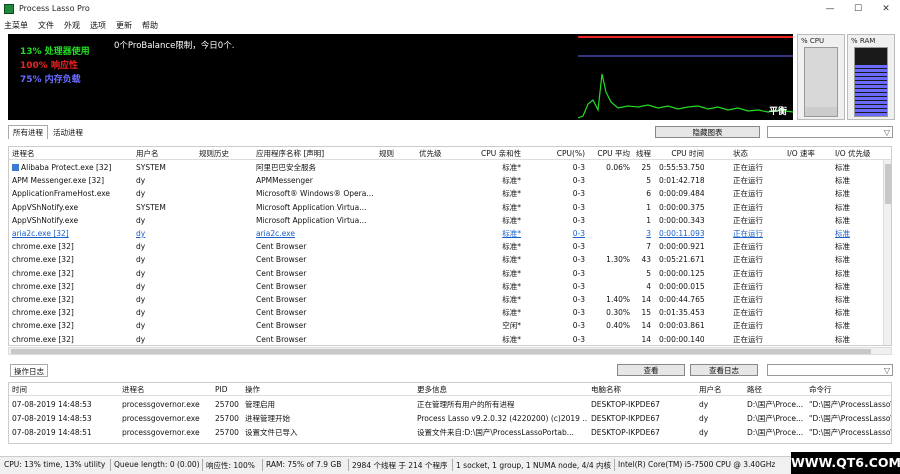 The width and height of the screenshot is (900, 474). Describe the element at coordinates (830, 132) in the screenshot. I see `process-filter-input: ▽` at that location.